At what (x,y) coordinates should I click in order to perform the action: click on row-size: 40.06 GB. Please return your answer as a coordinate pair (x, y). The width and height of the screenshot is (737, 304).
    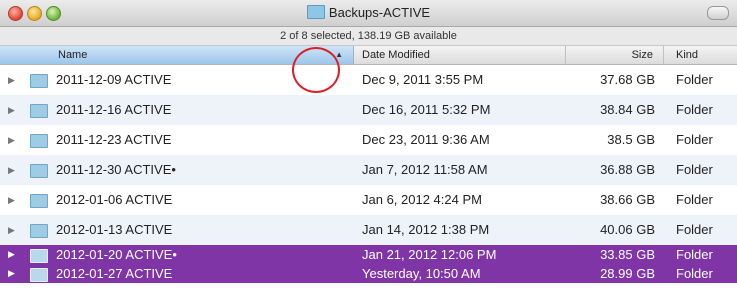
    Looking at the image, I should click on (627, 229).